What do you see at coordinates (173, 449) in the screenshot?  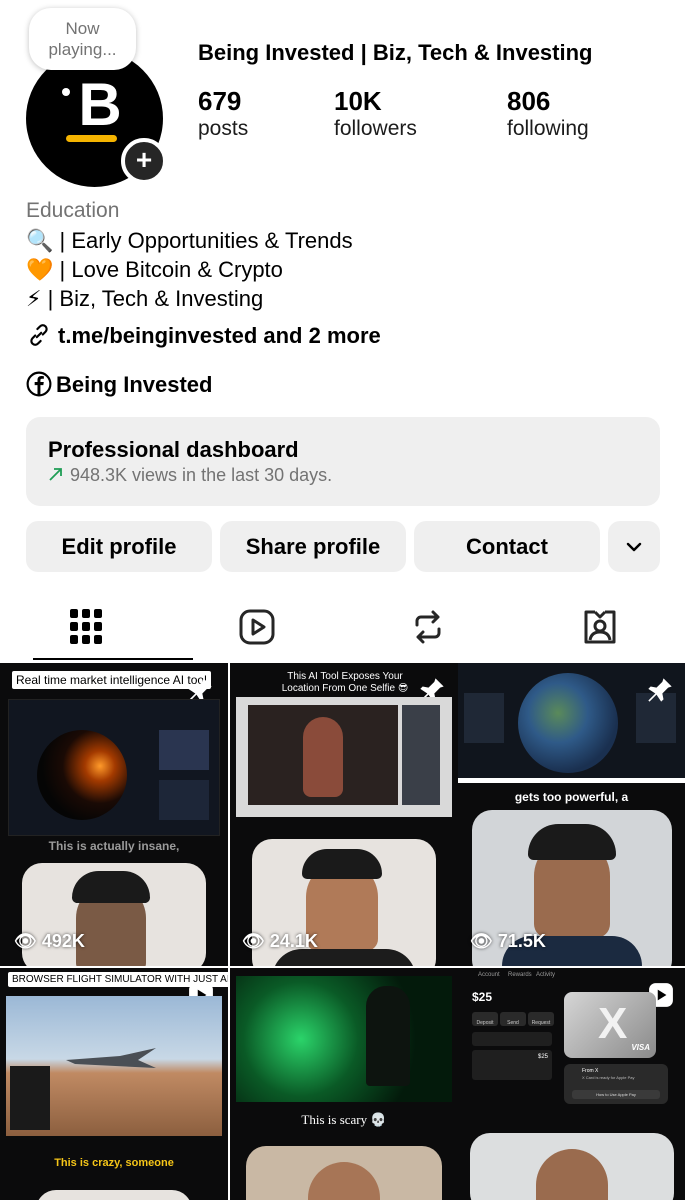 I see `dashboard-title: Professional dashboard` at bounding box center [173, 449].